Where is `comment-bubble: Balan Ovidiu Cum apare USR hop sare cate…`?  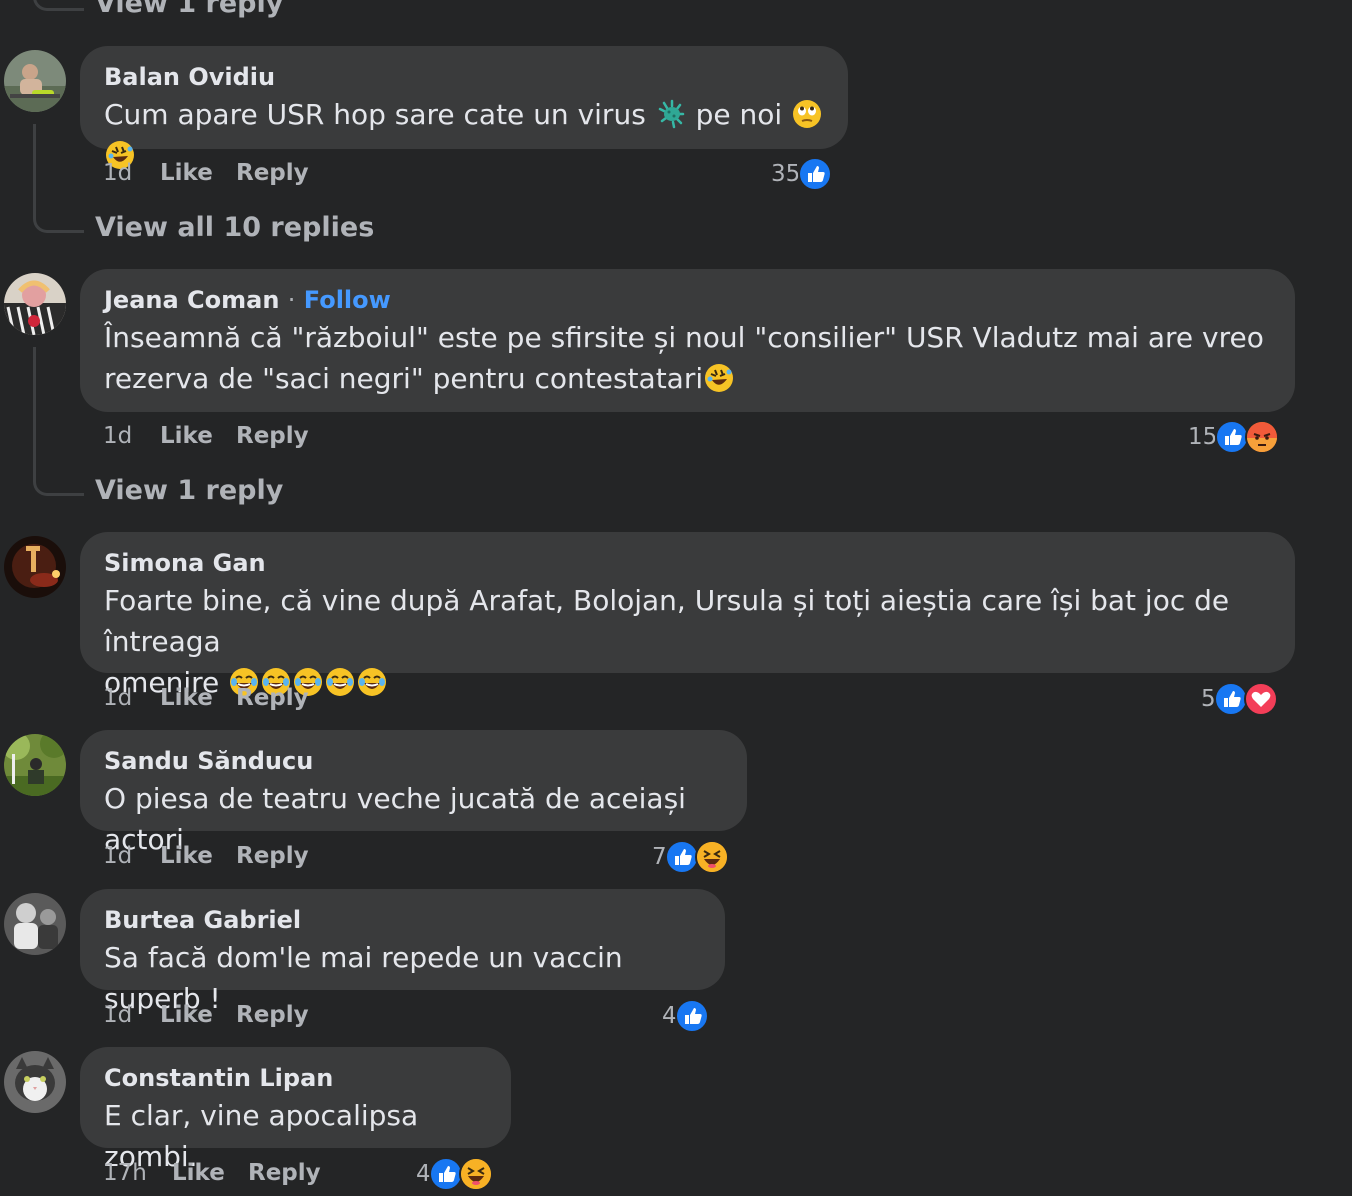
comment-bubble: Balan Ovidiu Cum apare USR hop sare cate… is located at coordinates (464, 107).